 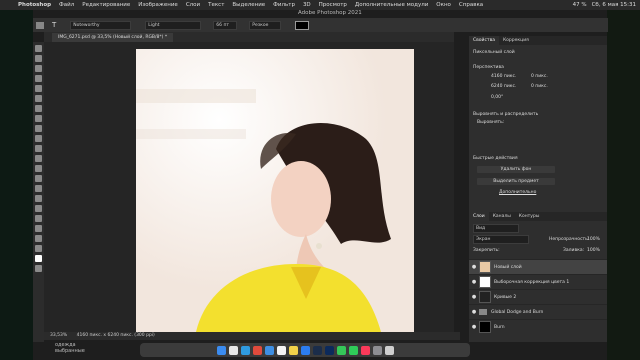 I want to click on rectangle-tool-icon, so click(x=38, y=228).